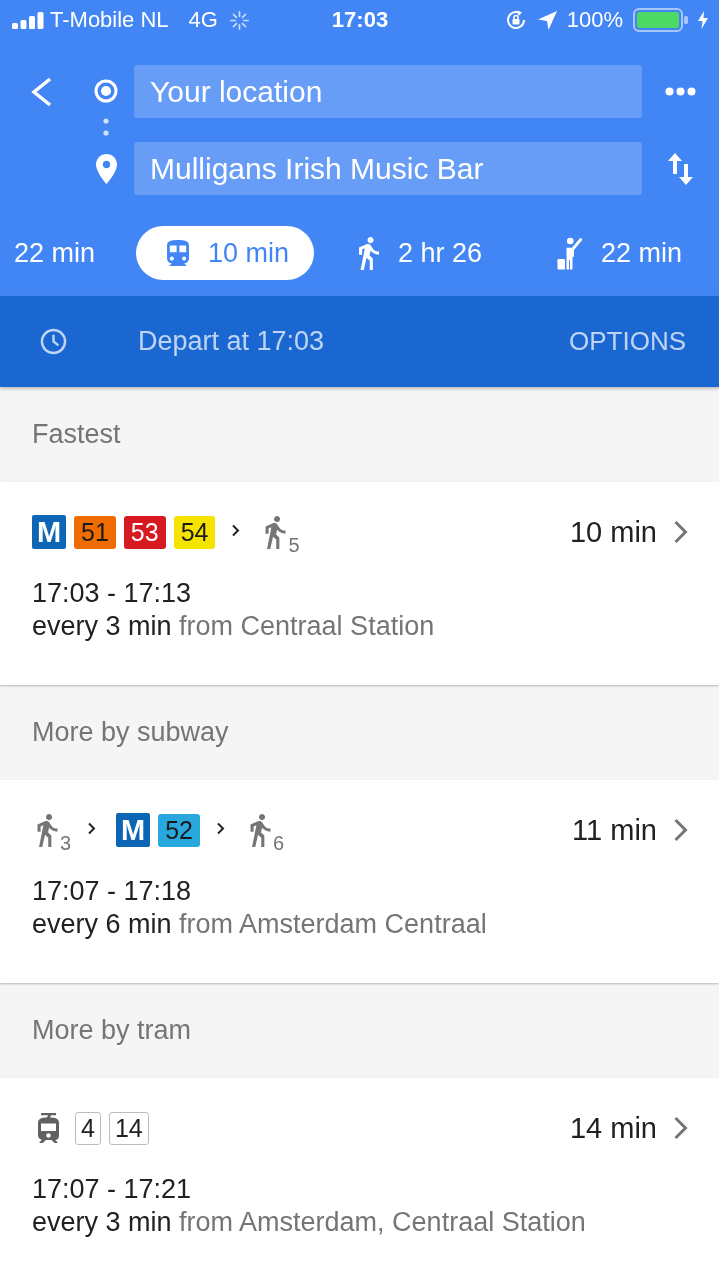 The width and height of the screenshot is (719, 1280). What do you see at coordinates (182, 341) in the screenshot?
I see `depart-time-button: Depart at 17:03` at bounding box center [182, 341].